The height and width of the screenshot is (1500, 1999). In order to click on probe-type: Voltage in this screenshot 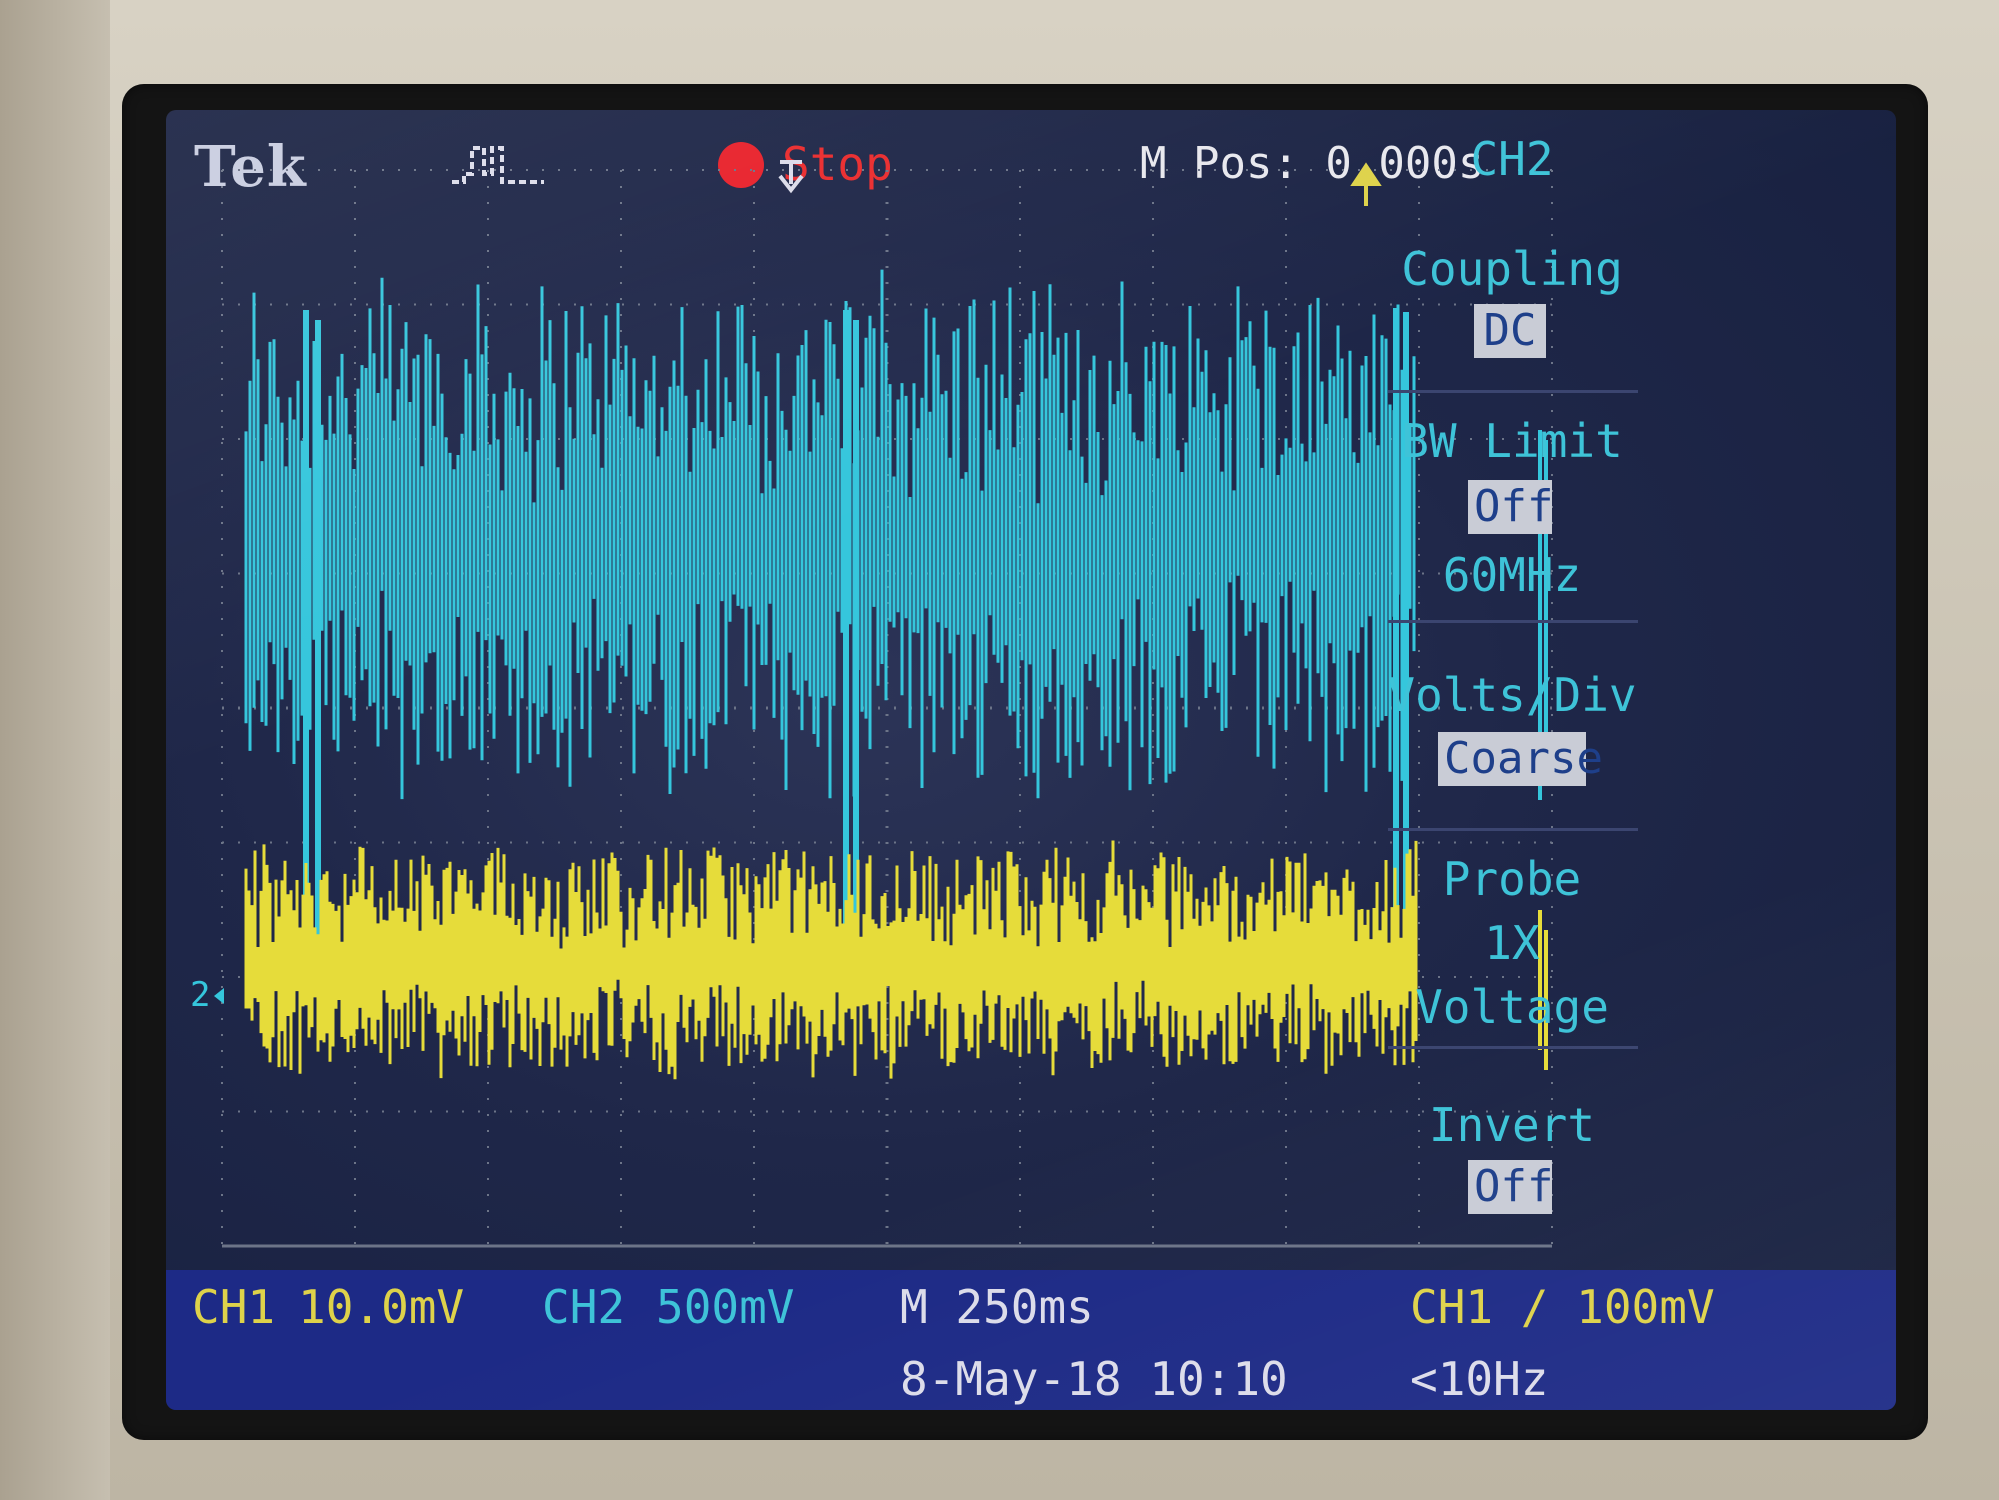, I will do `click(1512, 1007)`.